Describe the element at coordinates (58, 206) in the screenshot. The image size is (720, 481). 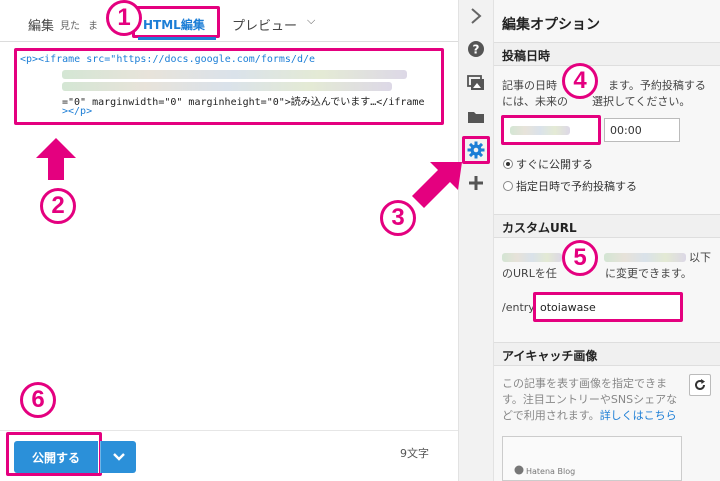
I see `callout-2: 2` at that location.